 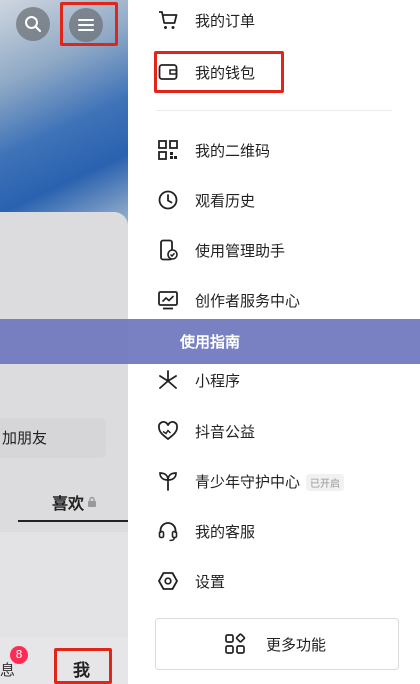 I want to click on menu-item-youth-guard: 青少年守护中心 已开启, so click(x=274, y=481).